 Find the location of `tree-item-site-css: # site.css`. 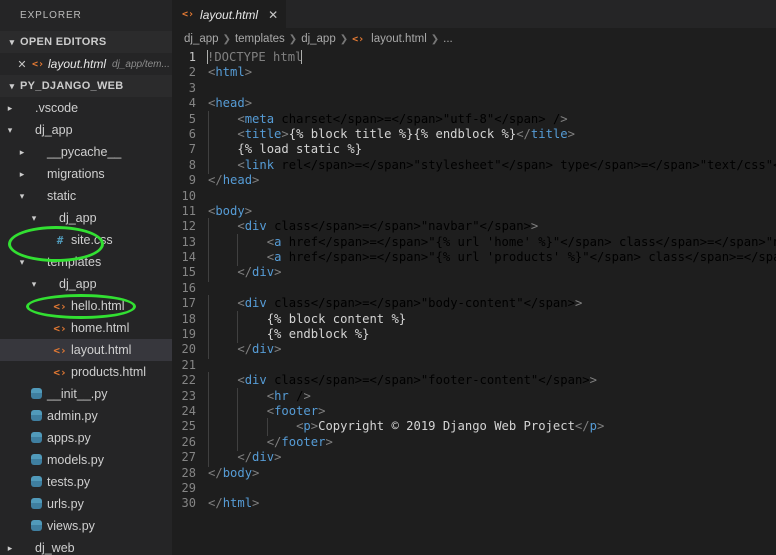

tree-item-site-css: # site.css is located at coordinates (86, 240).